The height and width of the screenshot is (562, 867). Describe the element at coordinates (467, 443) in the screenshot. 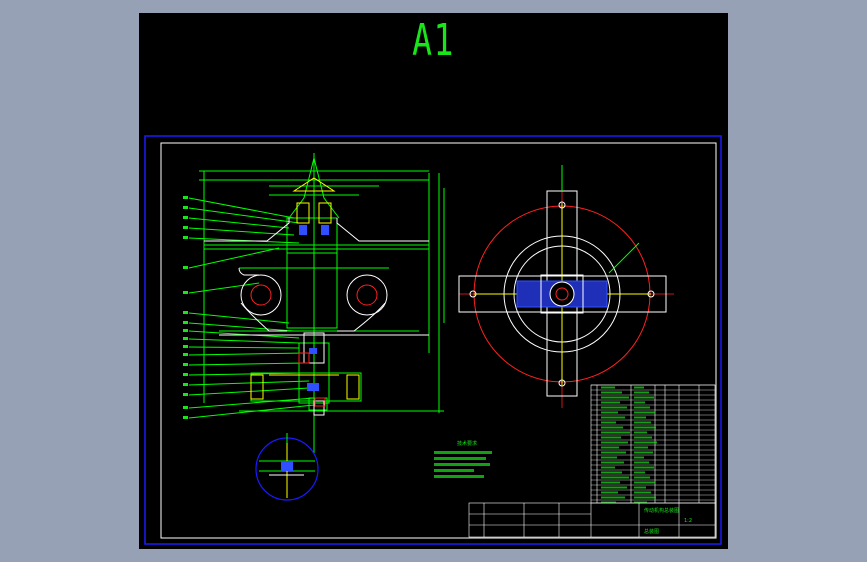

I see `notes-heading: 技术要求` at that location.